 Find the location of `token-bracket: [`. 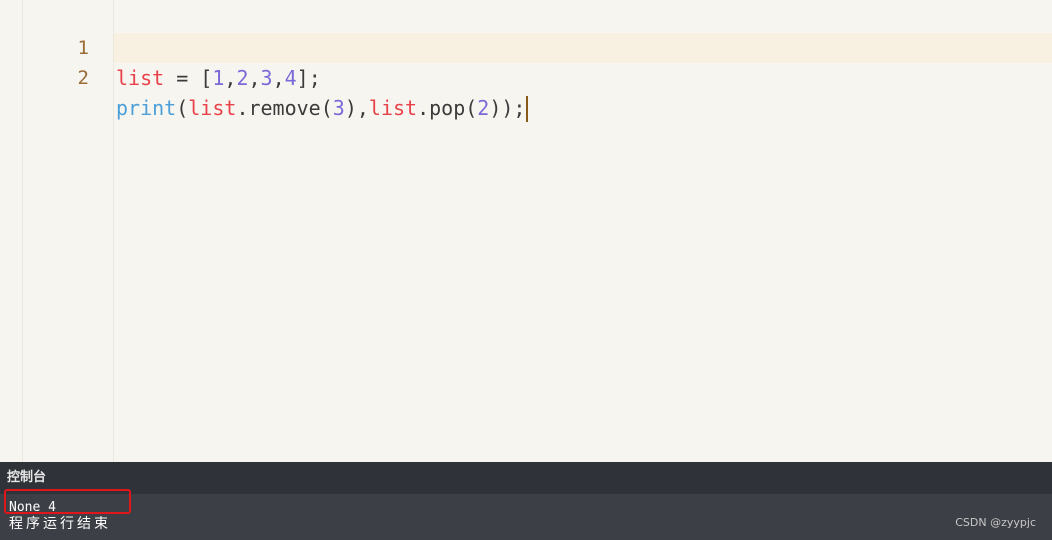

token-bracket: [ is located at coordinates (206, 78).